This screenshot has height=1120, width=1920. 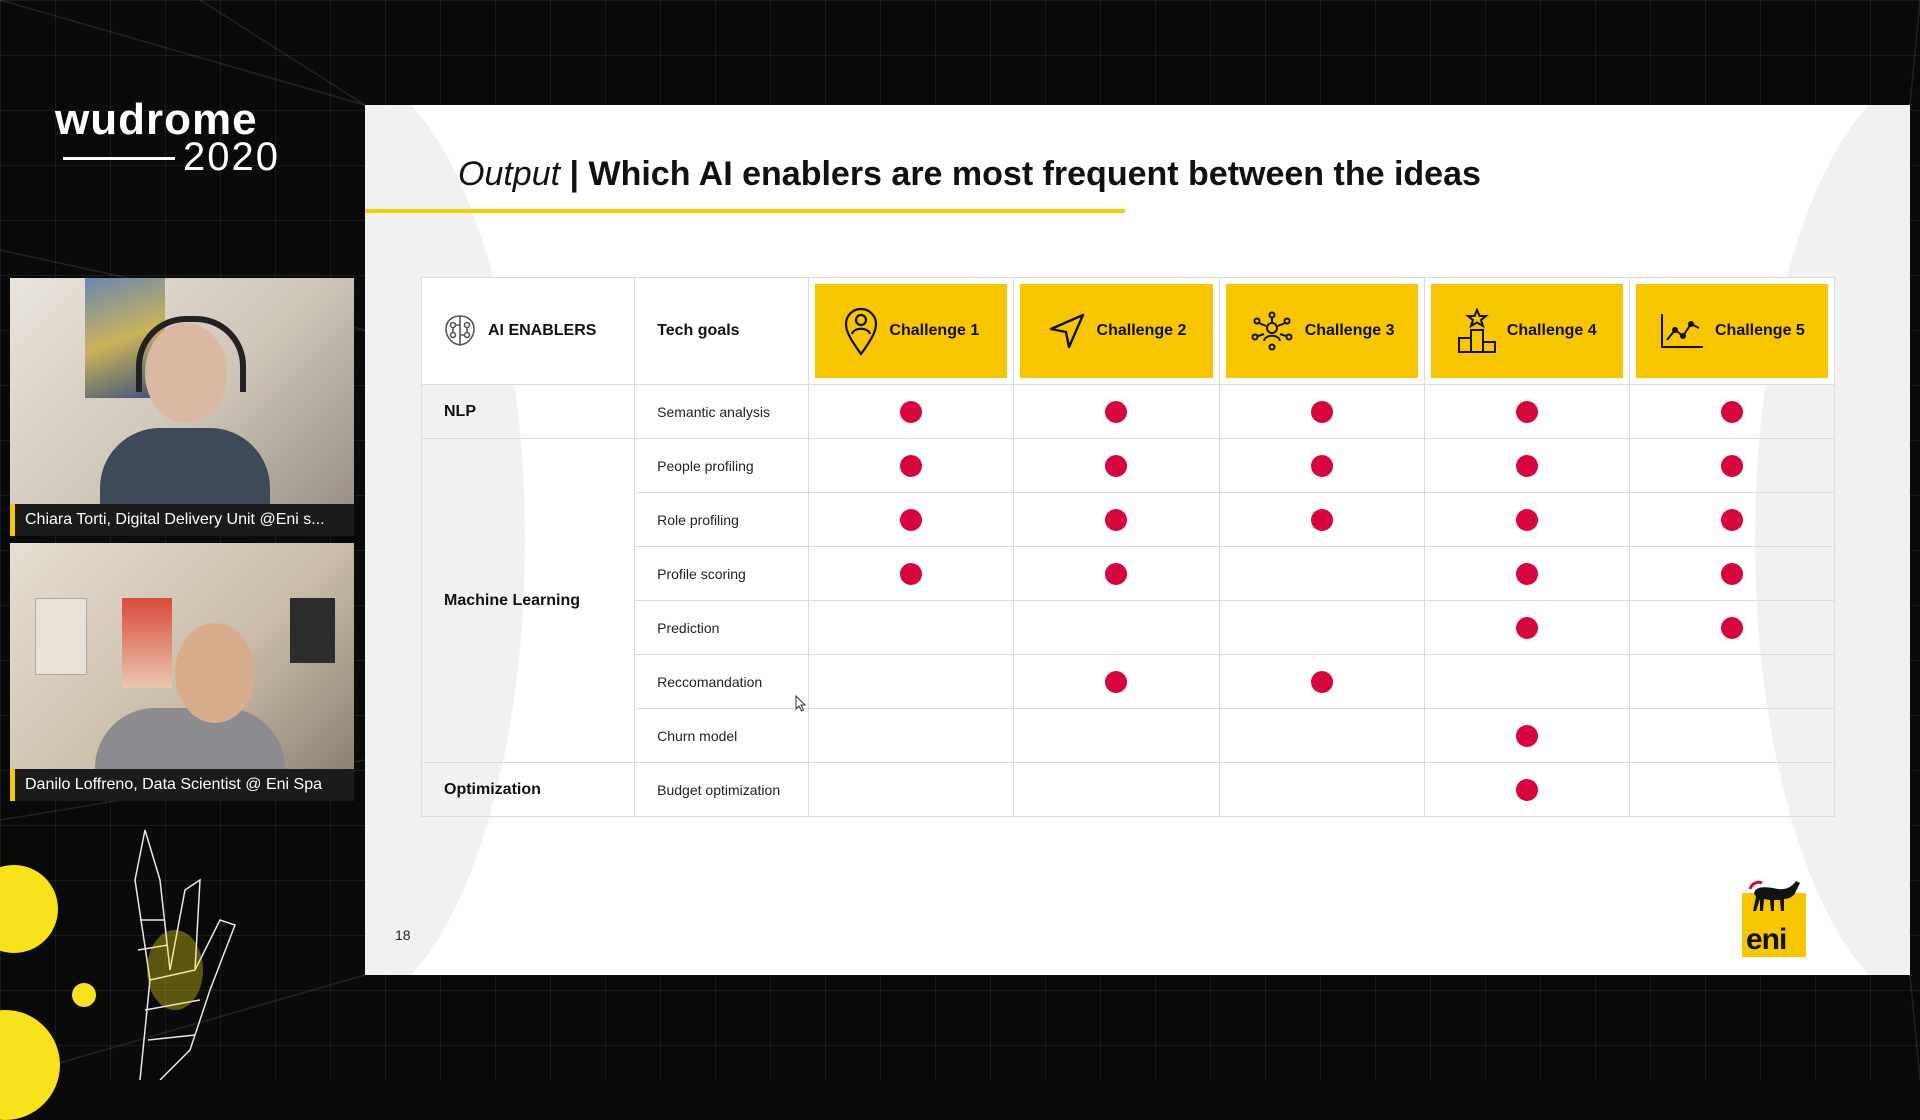 What do you see at coordinates (528, 789) in the screenshot?
I see `enabler-cell: Optimization` at bounding box center [528, 789].